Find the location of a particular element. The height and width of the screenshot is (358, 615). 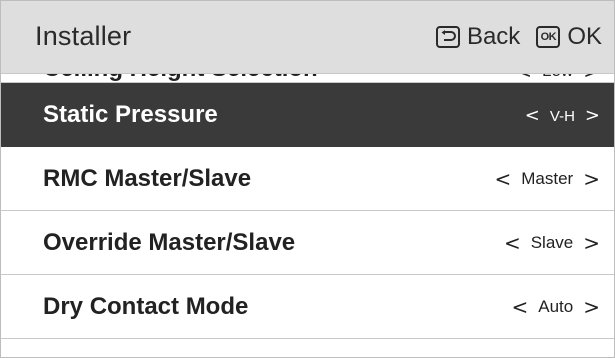

row-value: V-H is located at coordinates (562, 116).